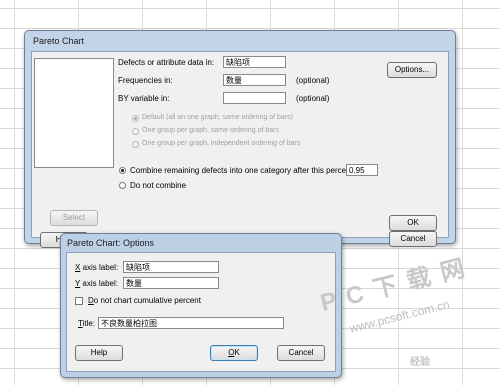 This screenshot has height=385, width=500. Describe the element at coordinates (144, 98) in the screenshot. I see `by-variable-label: BY variable in:` at that location.